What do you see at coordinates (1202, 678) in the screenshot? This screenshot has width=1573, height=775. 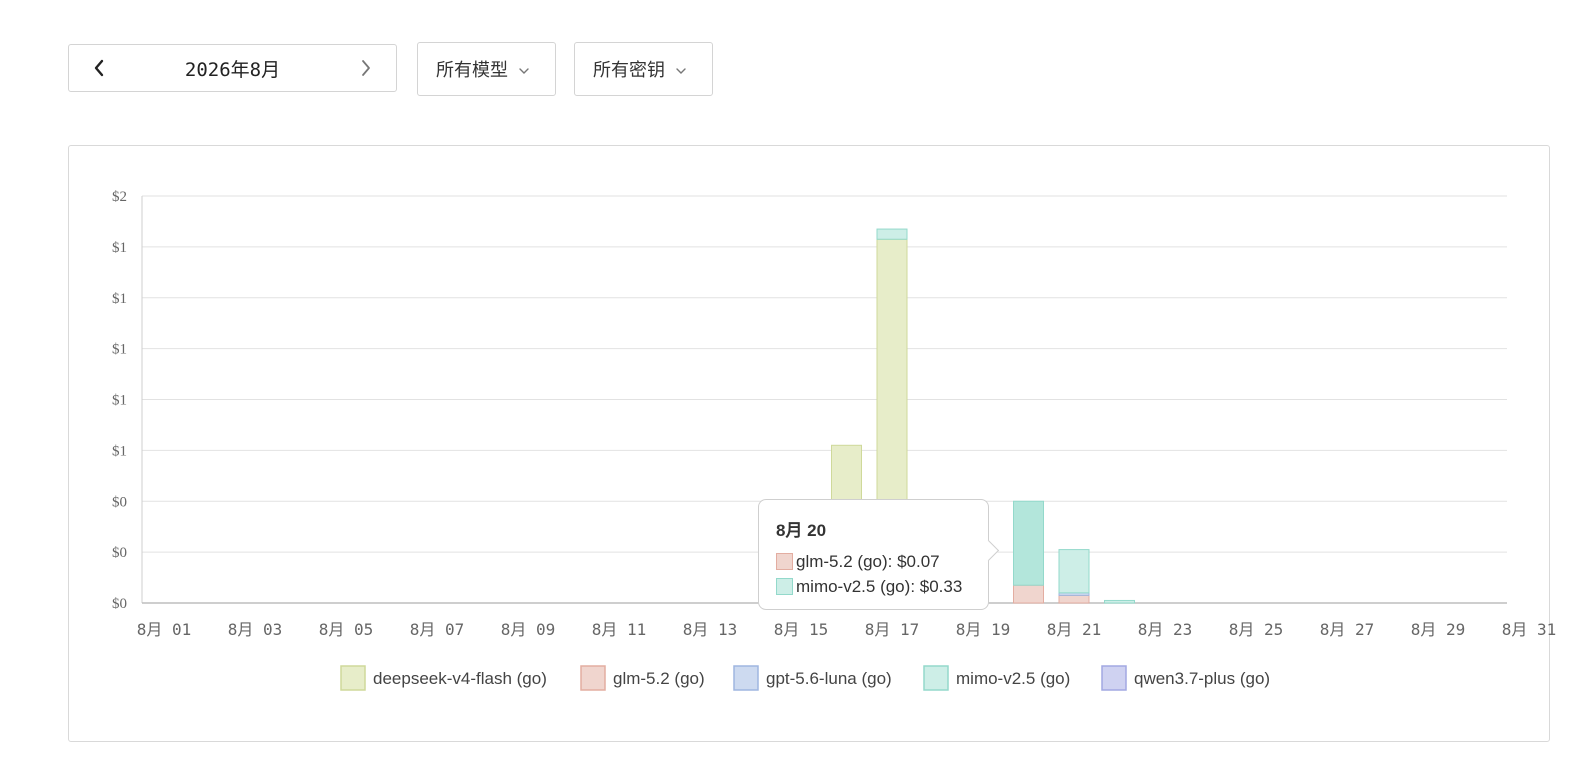 I see `legend-label: qwen3.7-plus (go)` at bounding box center [1202, 678].